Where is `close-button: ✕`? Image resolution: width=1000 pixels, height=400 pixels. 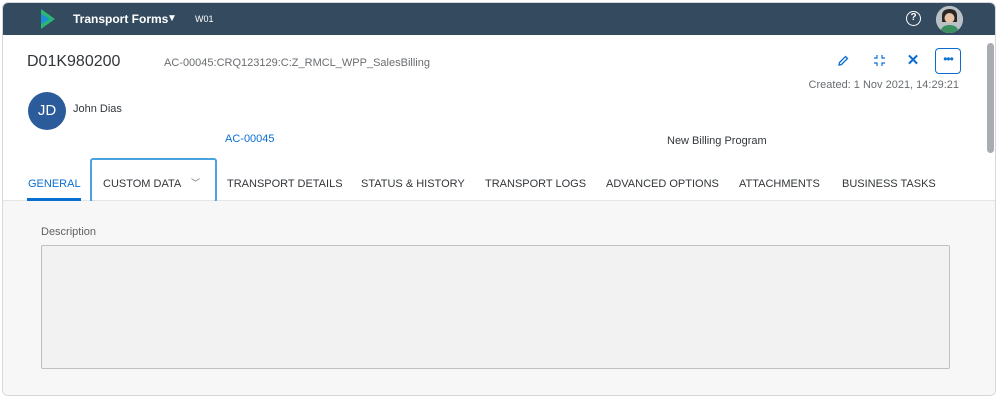 close-button: ✕ is located at coordinates (913, 61).